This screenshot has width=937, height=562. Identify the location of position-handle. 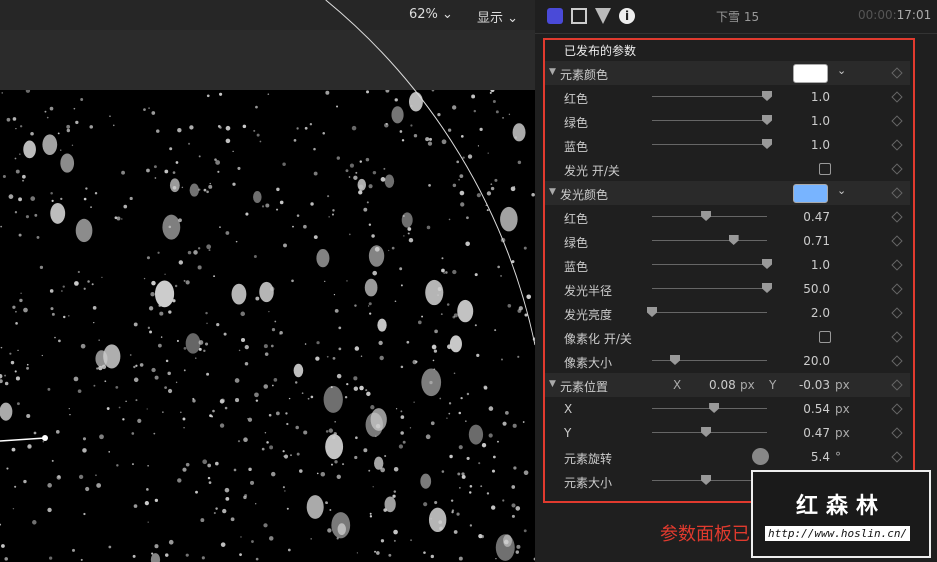
(45, 438).